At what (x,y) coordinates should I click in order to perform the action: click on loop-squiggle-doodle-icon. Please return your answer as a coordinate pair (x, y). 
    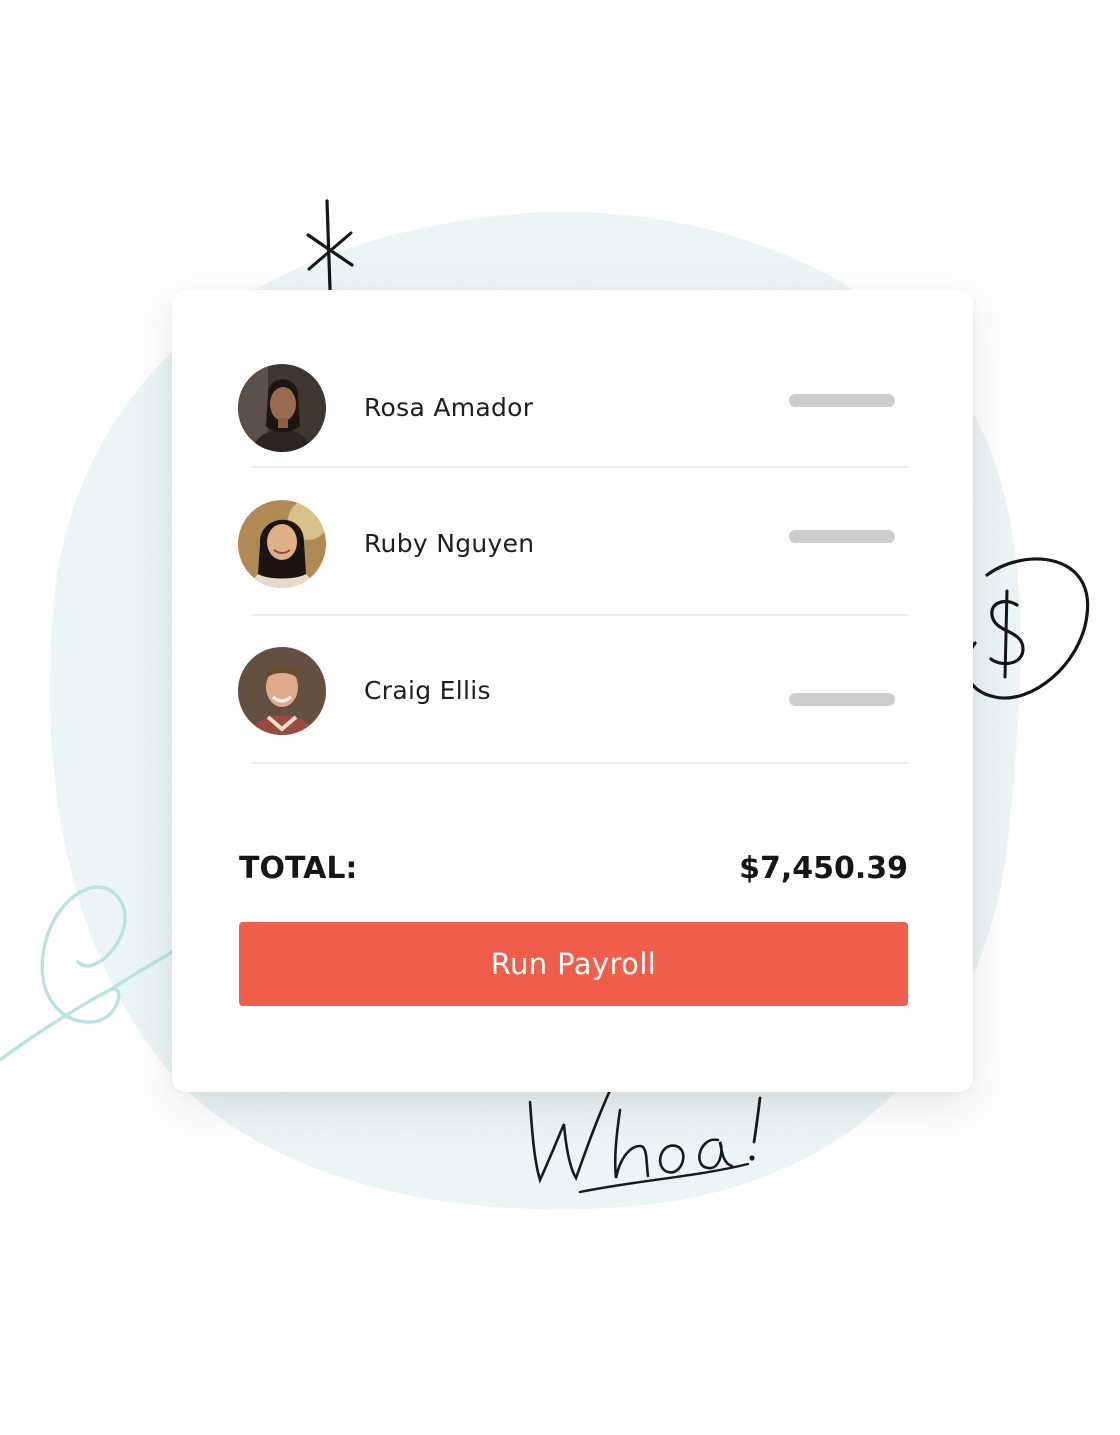
    Looking at the image, I should click on (88, 973).